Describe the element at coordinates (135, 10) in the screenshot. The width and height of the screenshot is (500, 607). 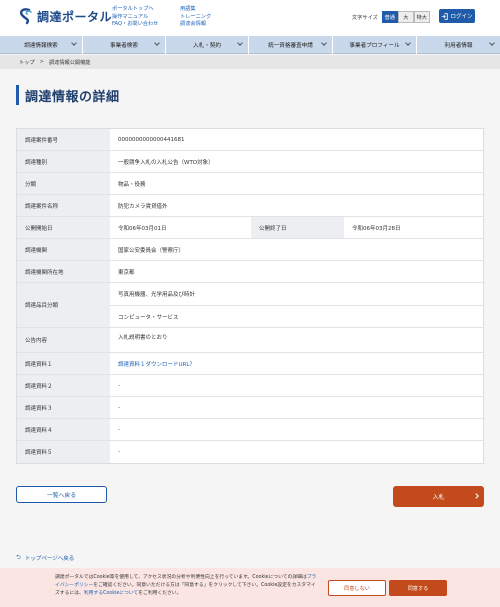
I see `link-portal-top: ポータルトップへ` at that location.